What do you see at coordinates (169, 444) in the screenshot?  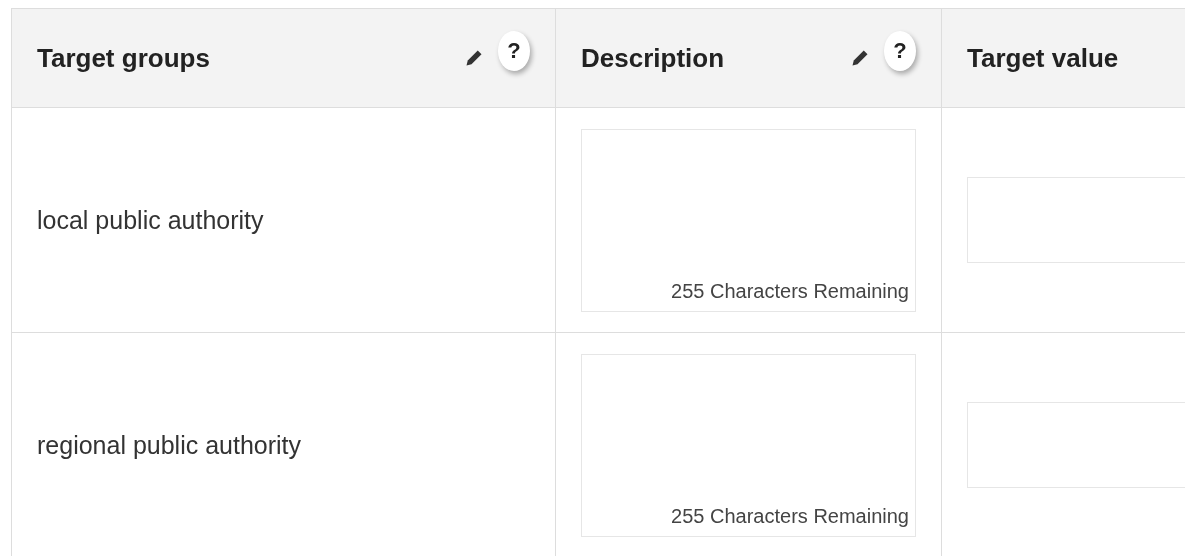 I see `target-group-name: regional public authority` at bounding box center [169, 444].